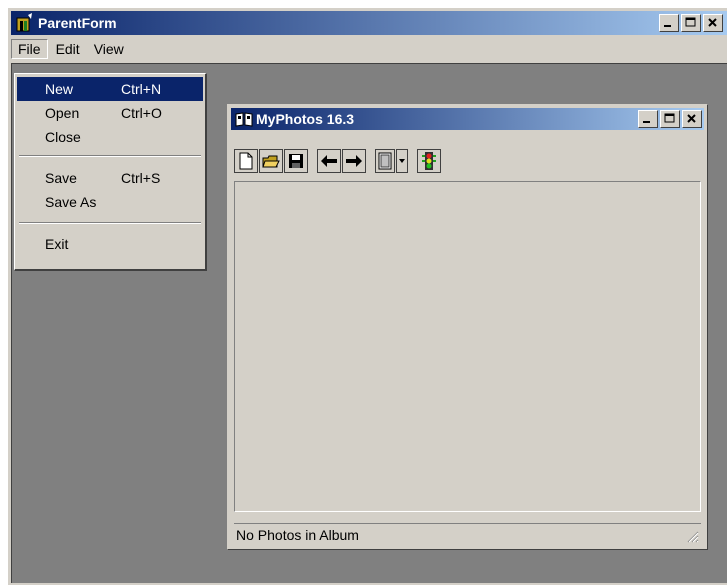  What do you see at coordinates (110, 113) in the screenshot?
I see `menu-item-open: Open Ctrl+O` at bounding box center [110, 113].